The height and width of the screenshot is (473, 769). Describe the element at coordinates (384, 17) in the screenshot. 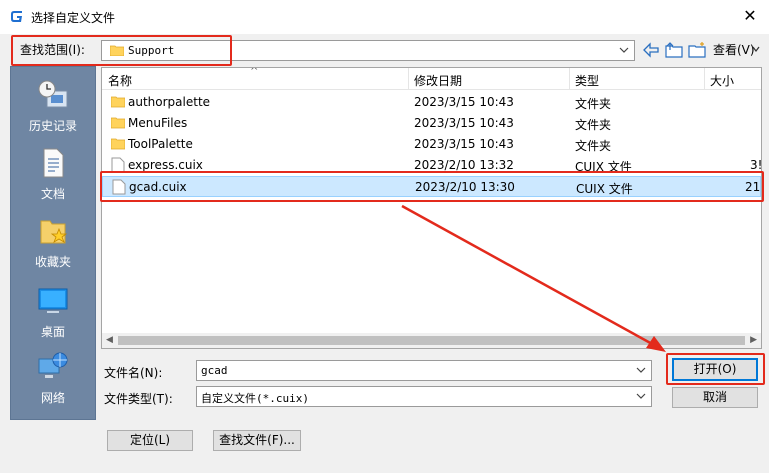

I see `title-bar: 选择自定义文件 ✕` at that location.